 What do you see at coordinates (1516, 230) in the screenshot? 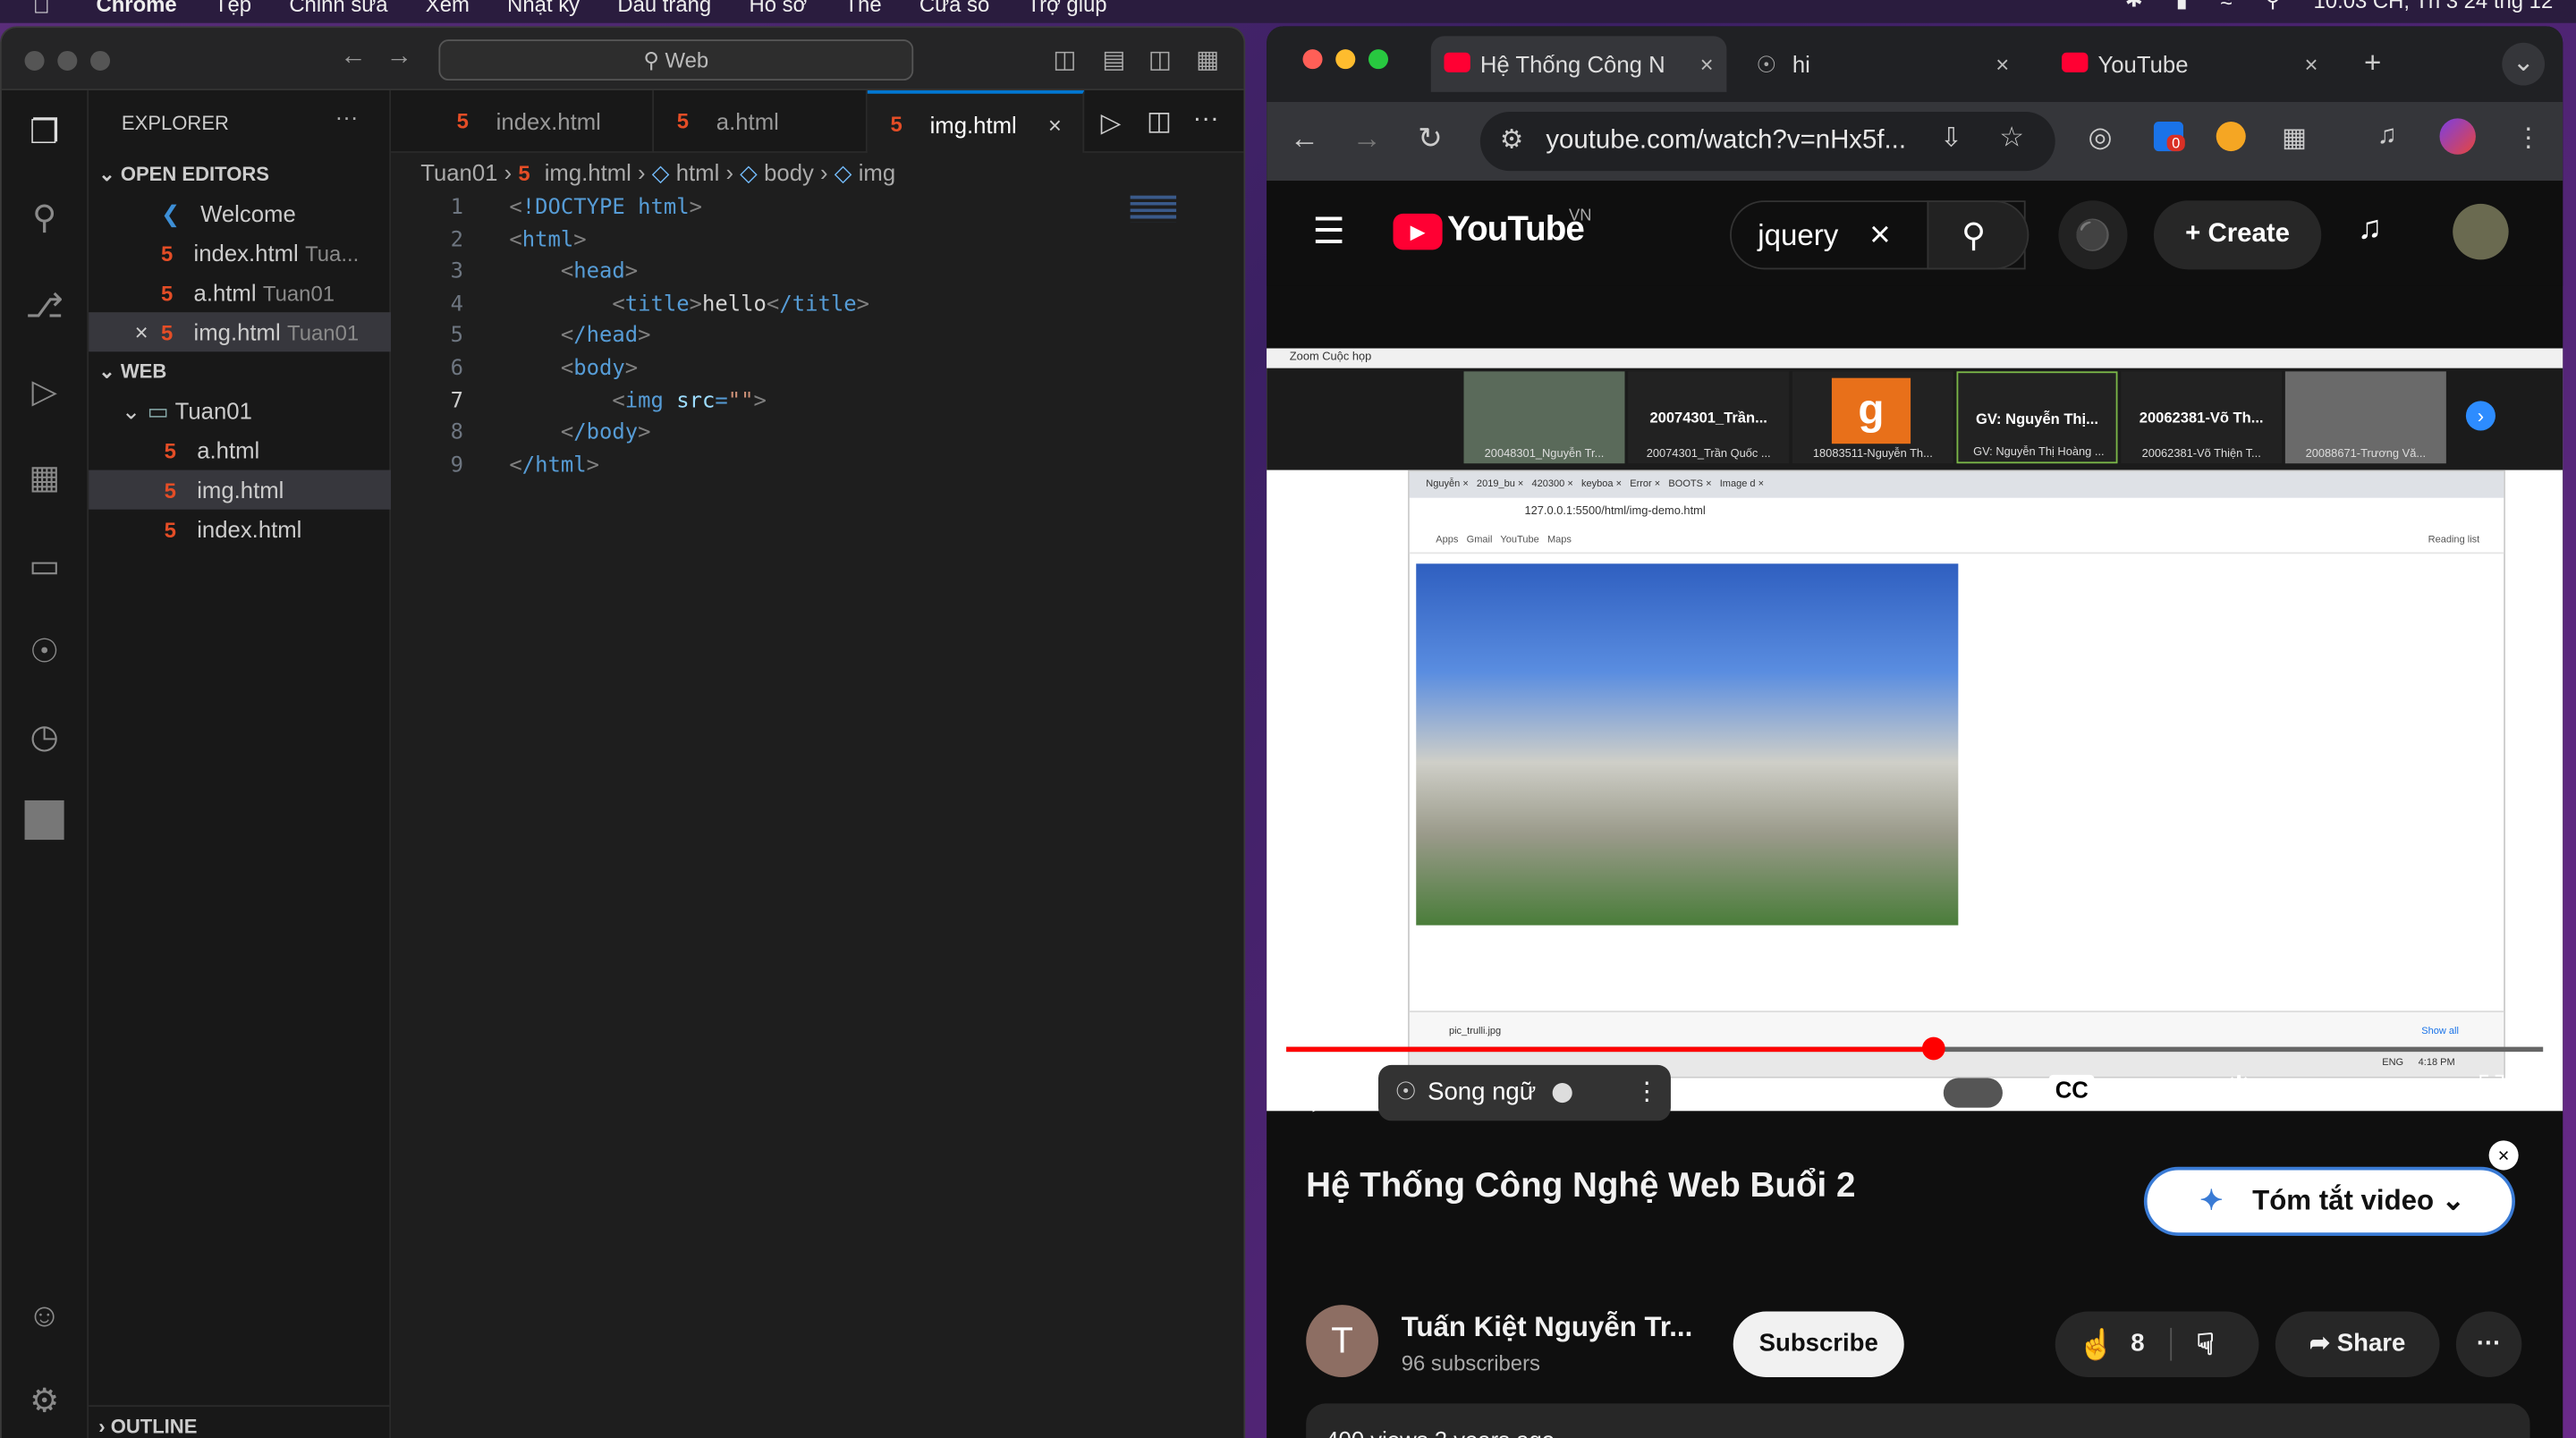
I see `youtube-logo-text: YouTube` at bounding box center [1516, 230].